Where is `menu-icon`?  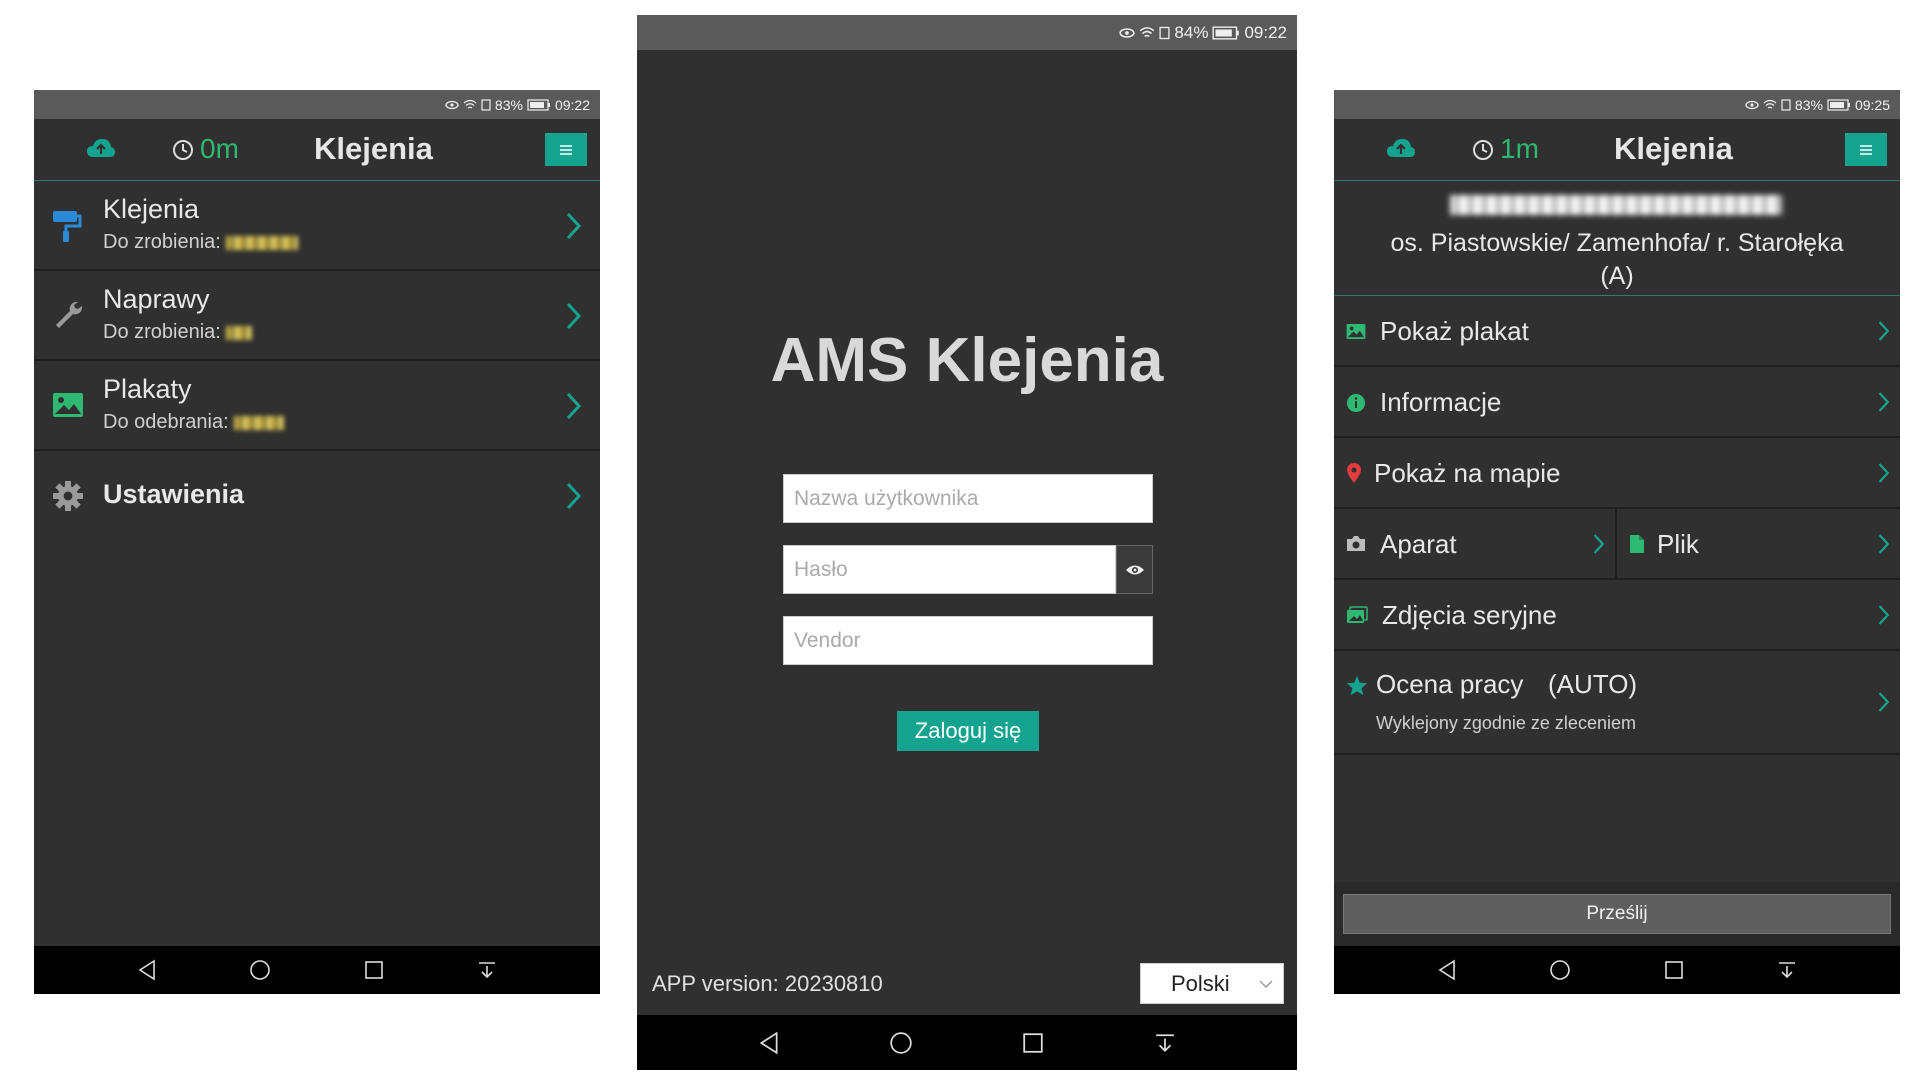 menu-icon is located at coordinates (1866, 149).